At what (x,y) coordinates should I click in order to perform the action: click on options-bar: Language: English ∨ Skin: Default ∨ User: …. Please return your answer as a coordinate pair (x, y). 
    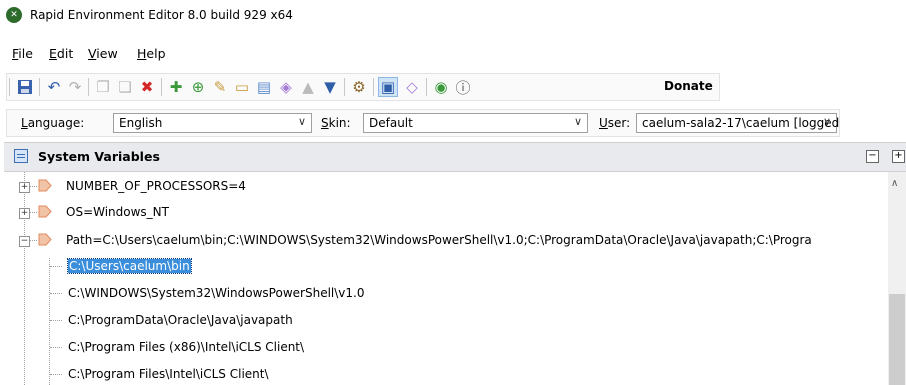
    Looking at the image, I should click on (423, 123).